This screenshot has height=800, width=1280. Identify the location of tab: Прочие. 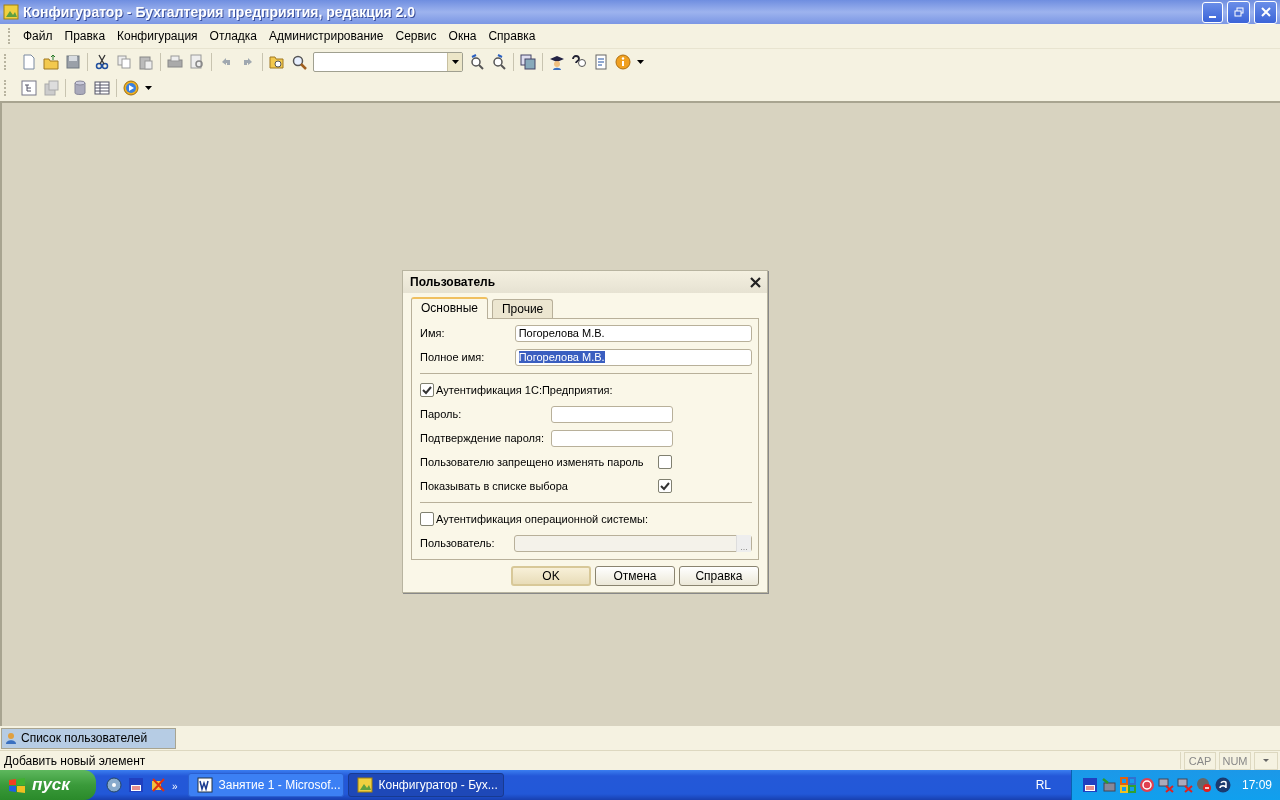
(522, 308).